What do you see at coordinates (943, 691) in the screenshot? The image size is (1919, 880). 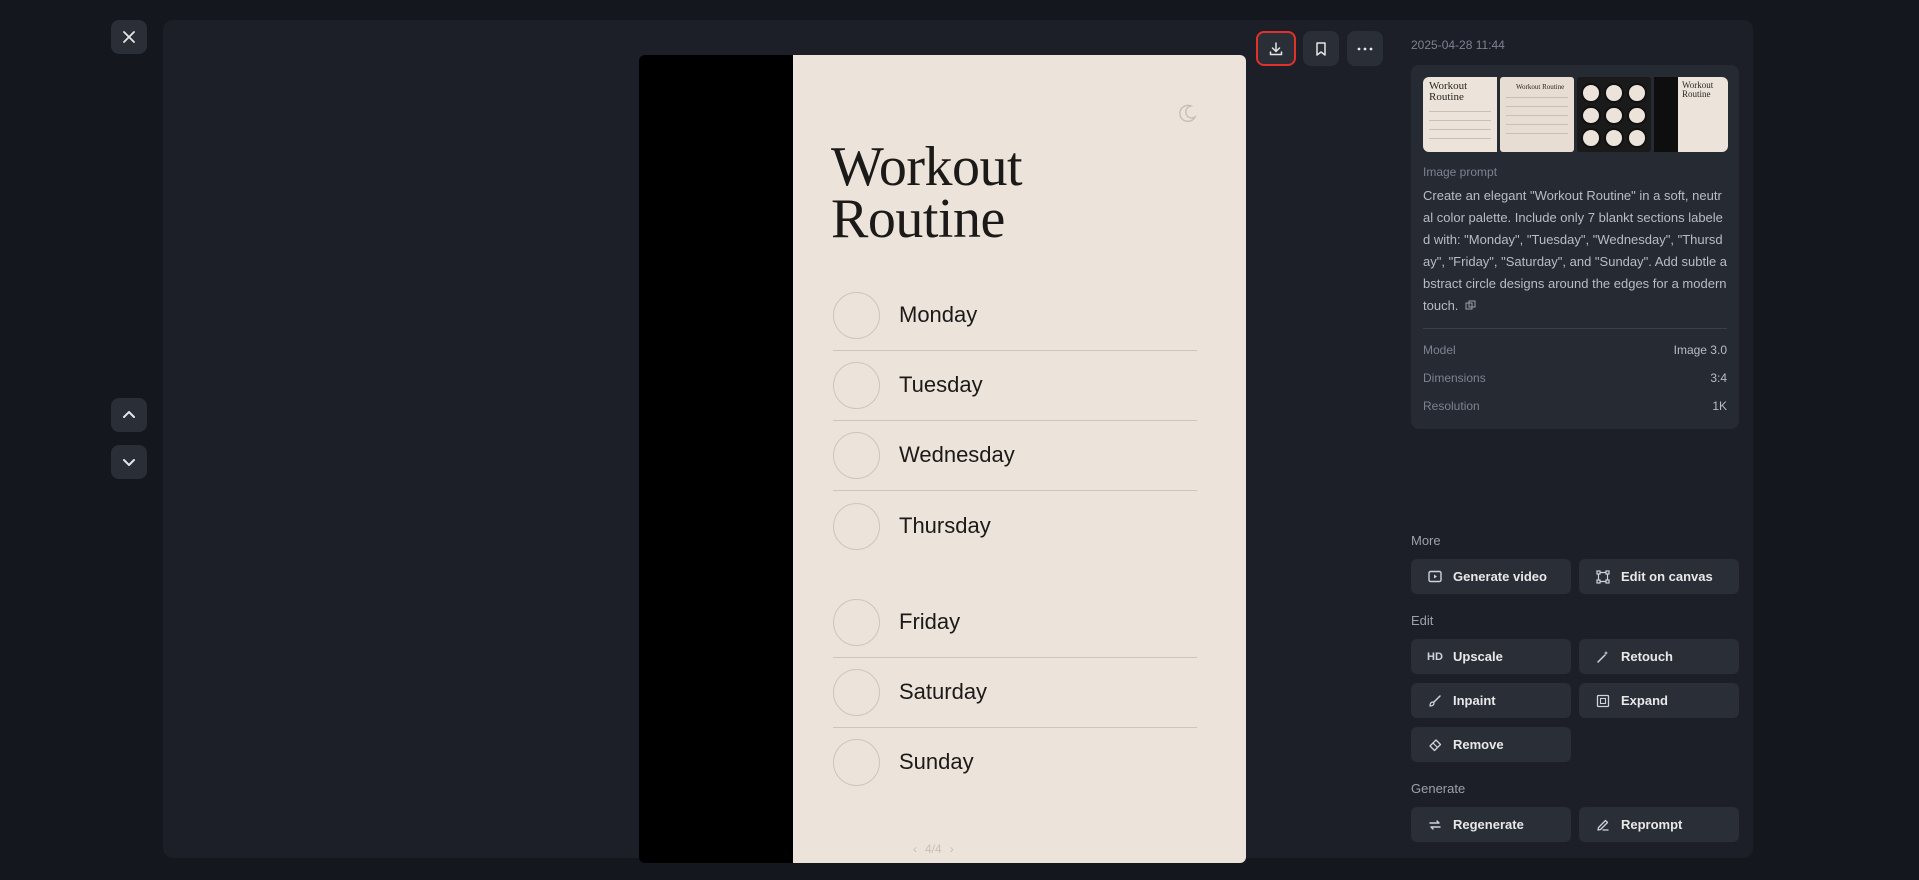 I see `day-label: Saturday` at bounding box center [943, 691].